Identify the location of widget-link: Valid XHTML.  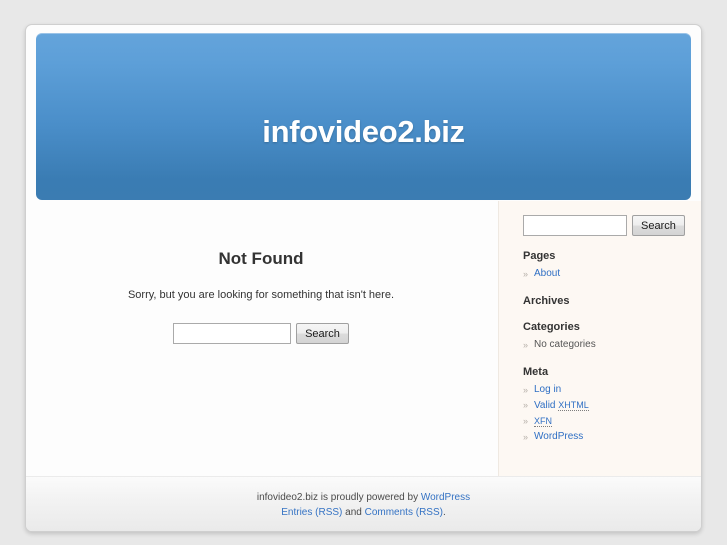
(561, 405).